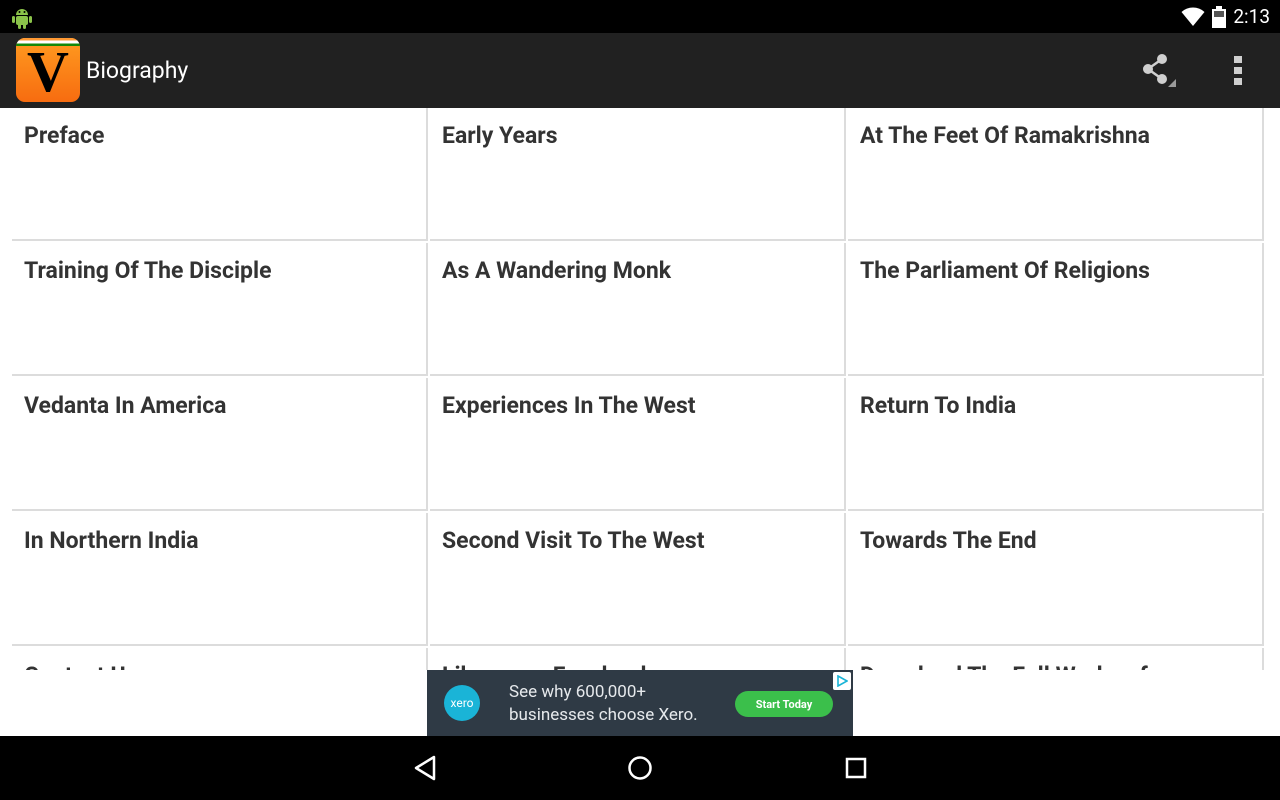  I want to click on battery-icon, so click(1219, 16).